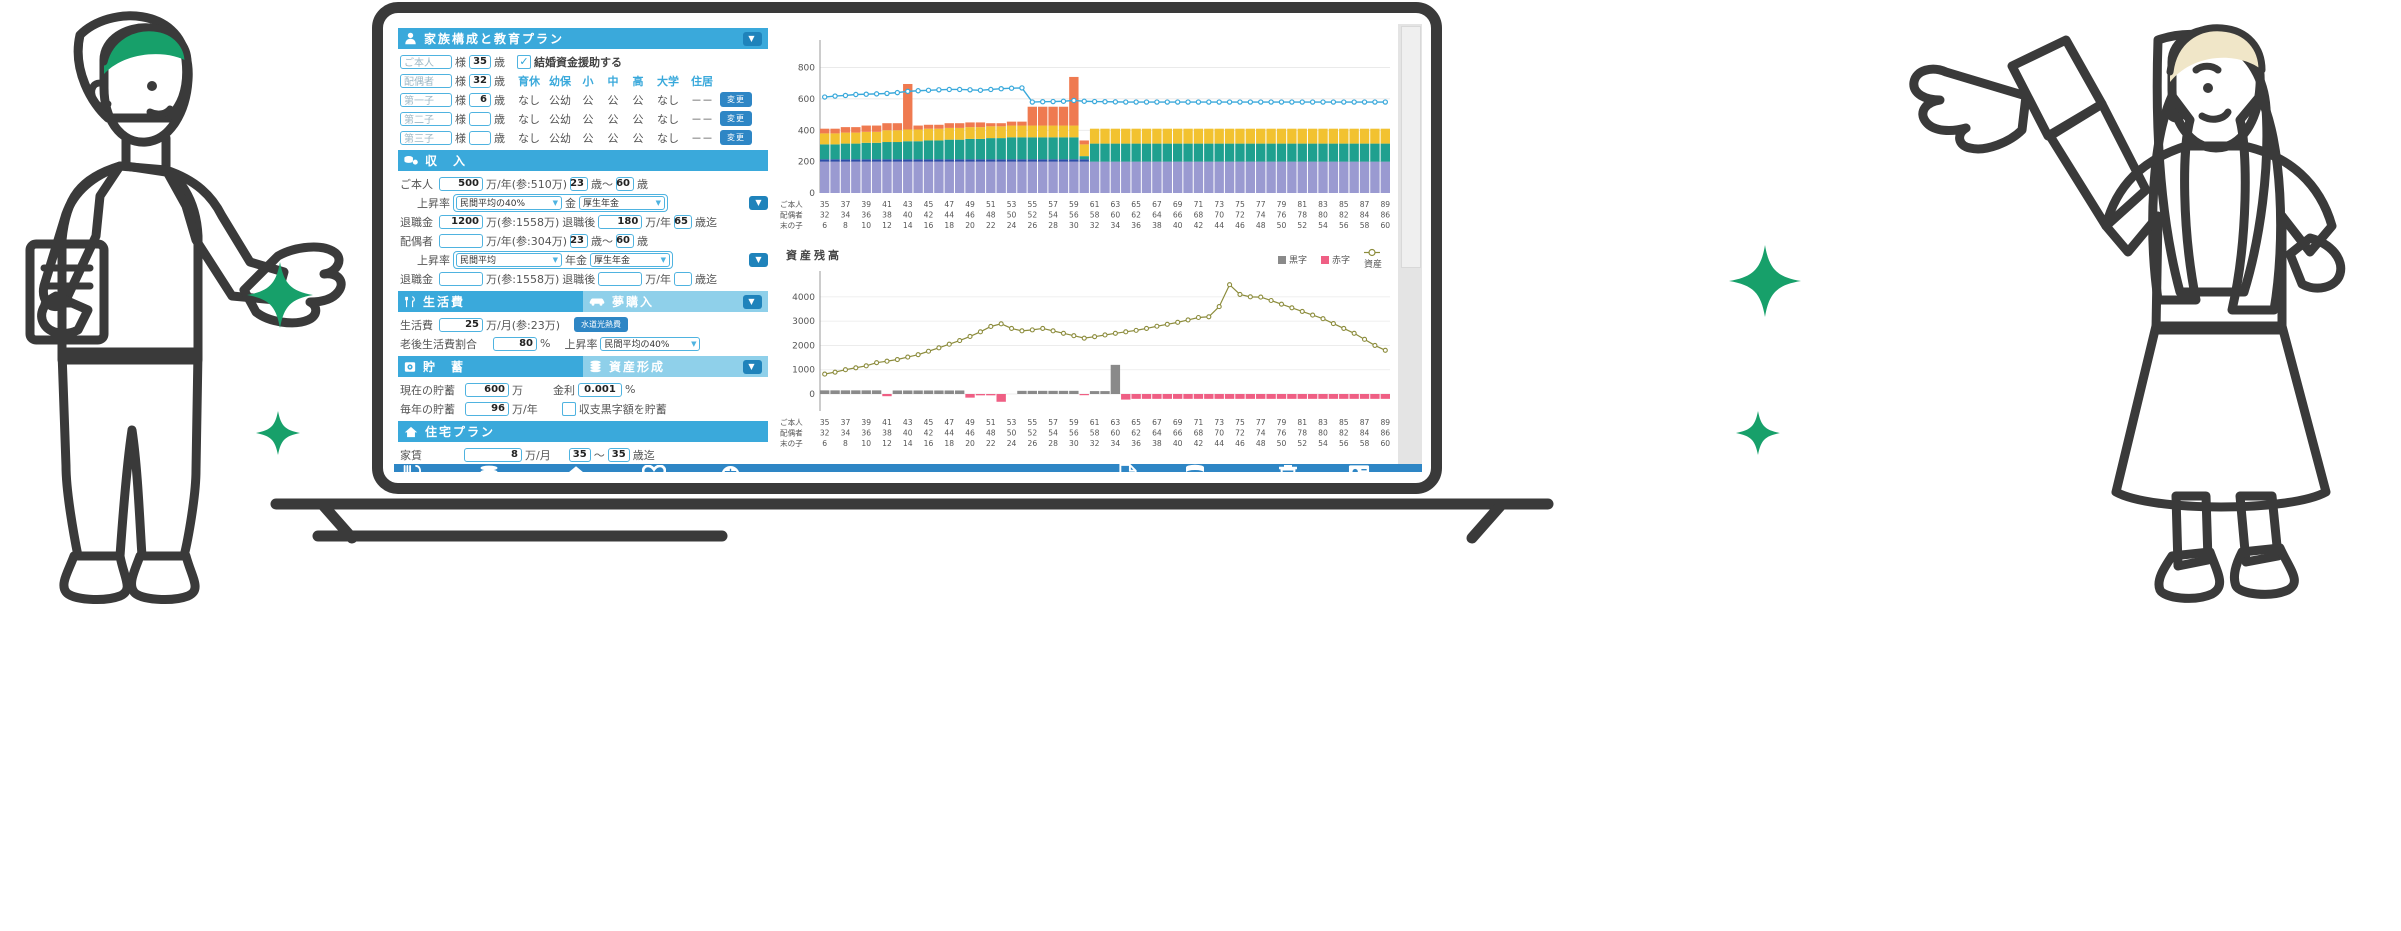 The image size is (2401, 931). Describe the element at coordinates (461, 240) in the screenshot. I see `income-spouse-amount-input` at that location.